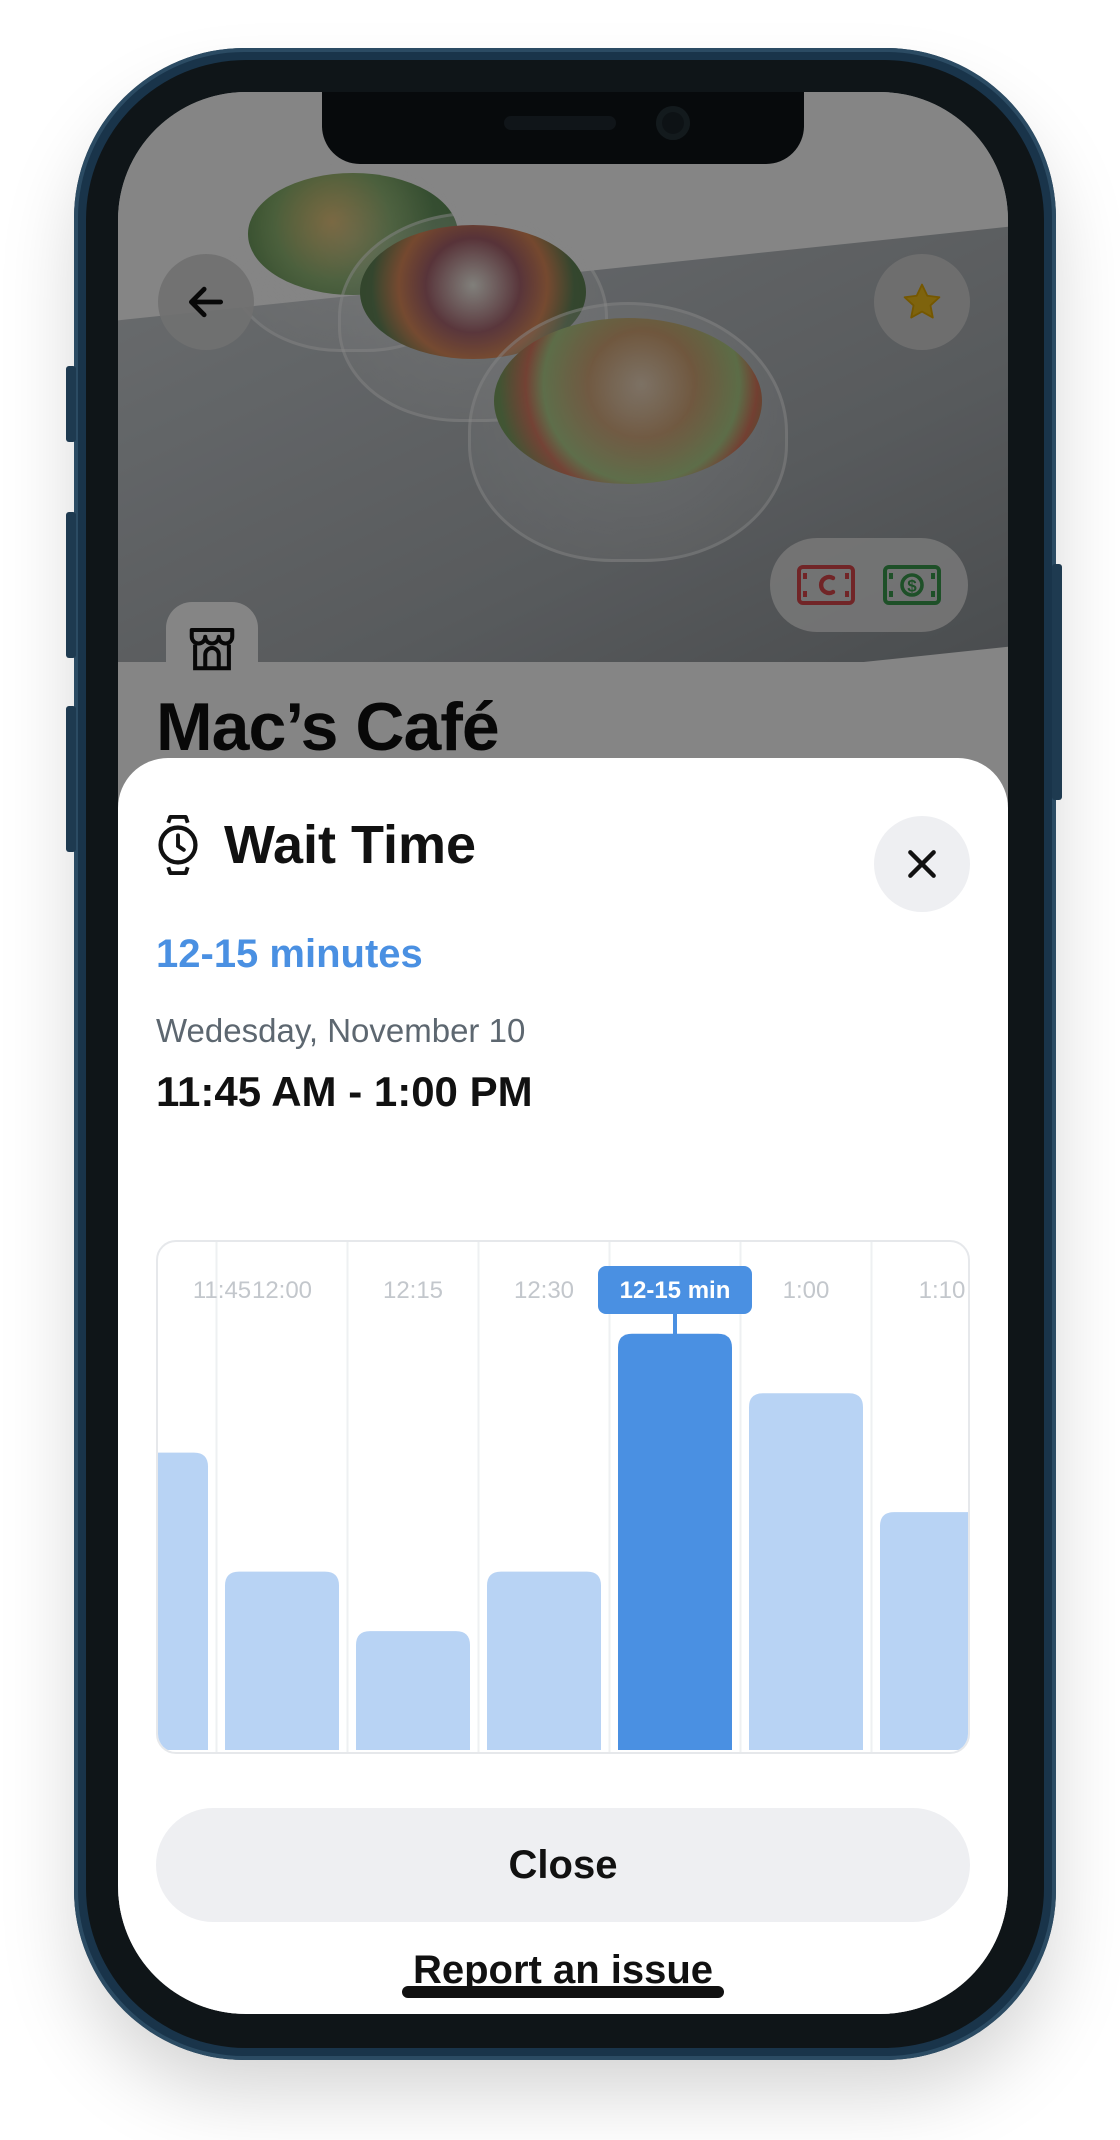  What do you see at coordinates (344, 1091) in the screenshot?
I see `wait-time-range: 11:45 AM - 1:00 PM` at bounding box center [344, 1091].